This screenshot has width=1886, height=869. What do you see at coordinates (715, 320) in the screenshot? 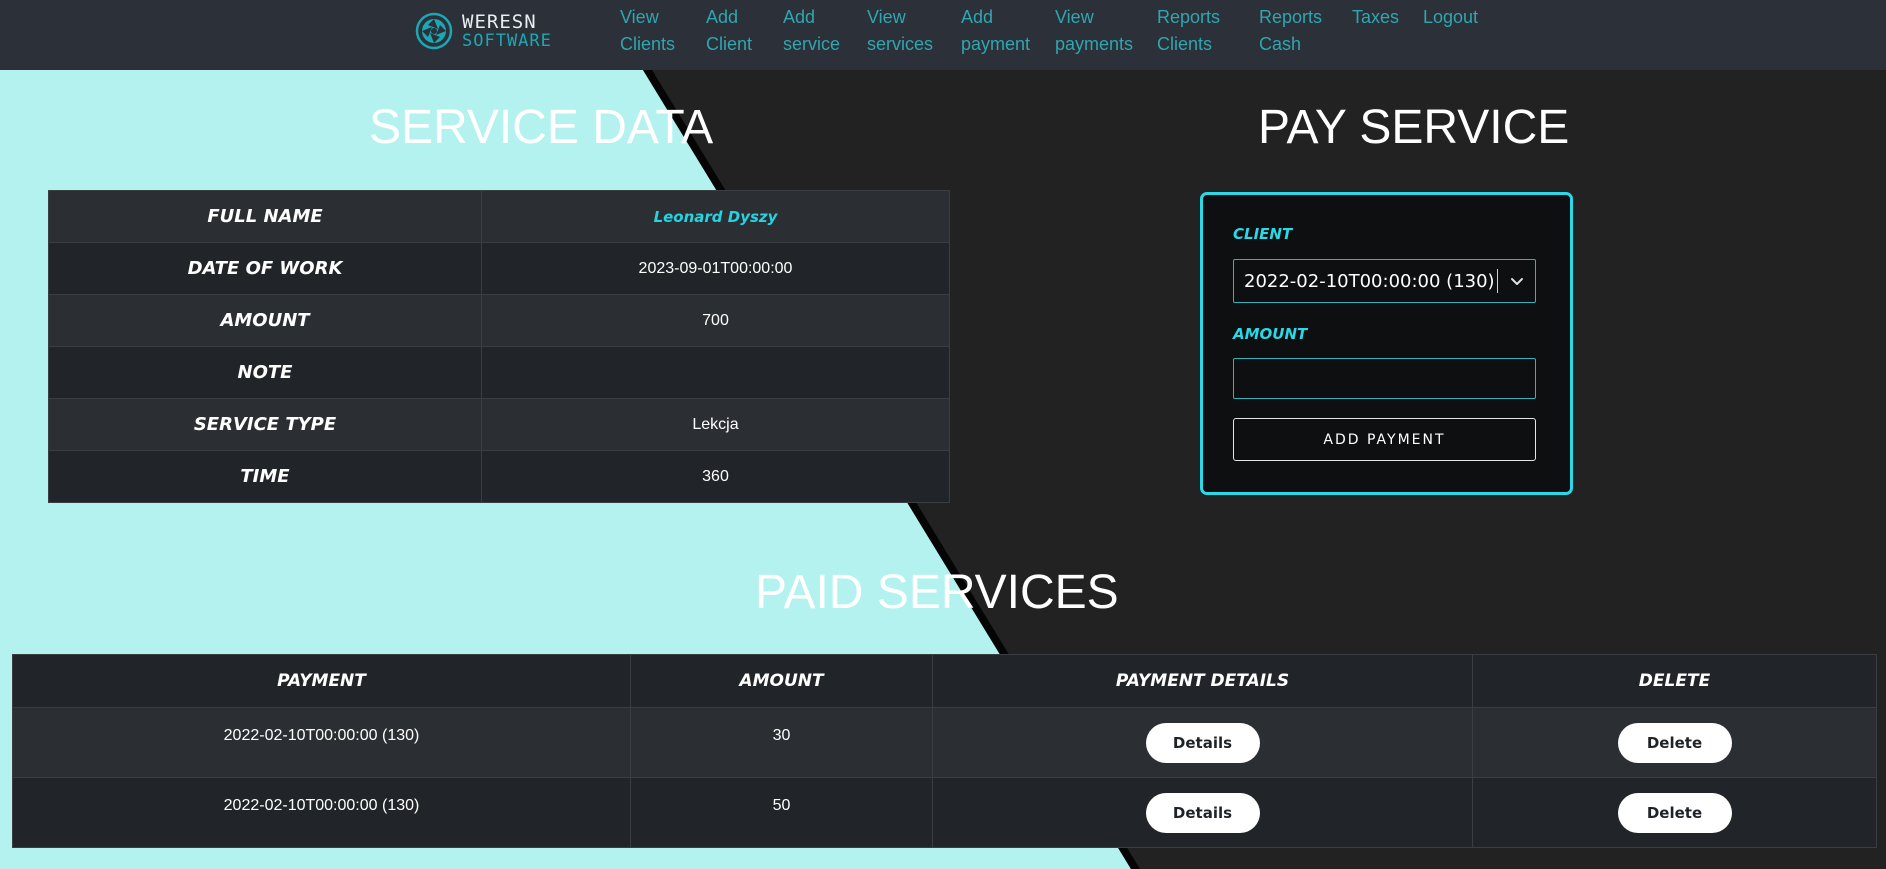
I see `row-value: 700` at bounding box center [715, 320].